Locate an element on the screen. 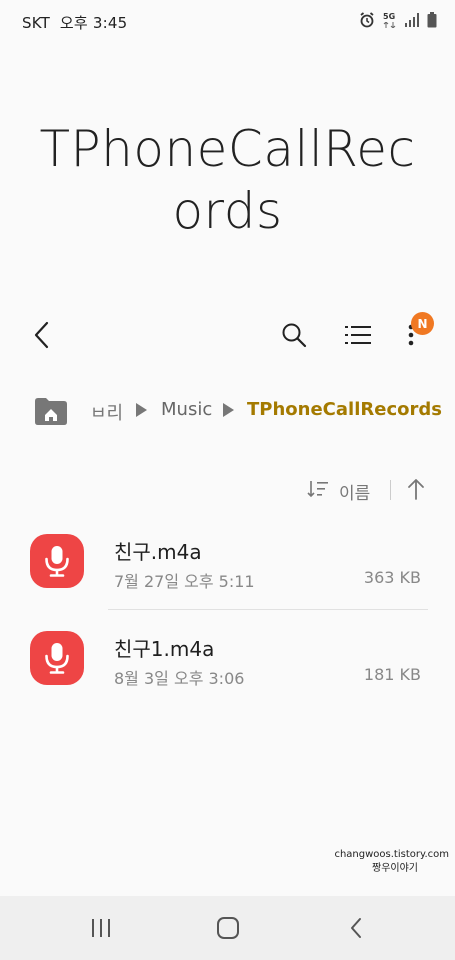 The width and height of the screenshot is (455, 960). nav-back-button is located at coordinates (356, 928).